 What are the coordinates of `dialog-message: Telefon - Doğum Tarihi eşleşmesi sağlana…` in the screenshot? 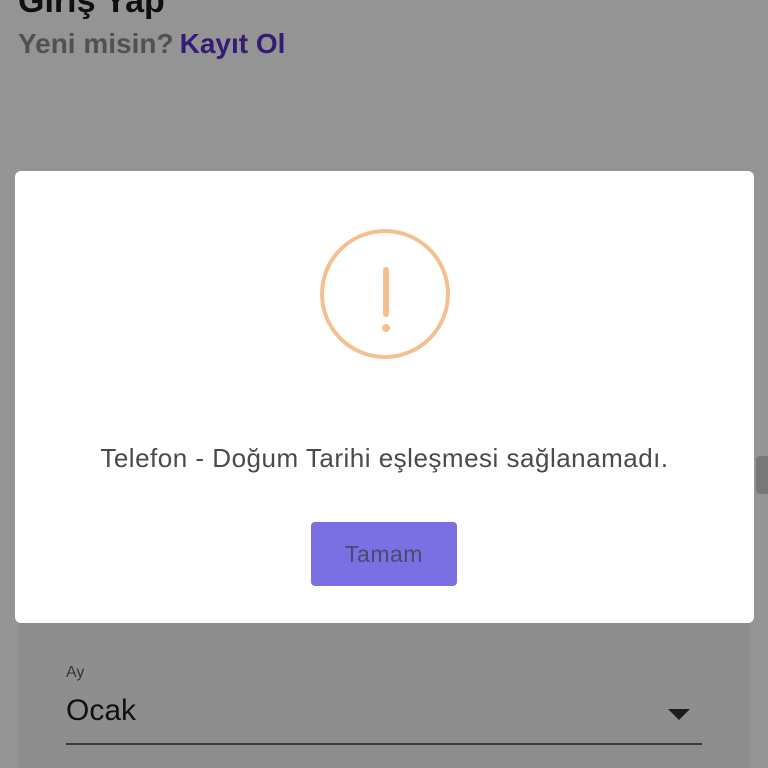 It's located at (384, 458).